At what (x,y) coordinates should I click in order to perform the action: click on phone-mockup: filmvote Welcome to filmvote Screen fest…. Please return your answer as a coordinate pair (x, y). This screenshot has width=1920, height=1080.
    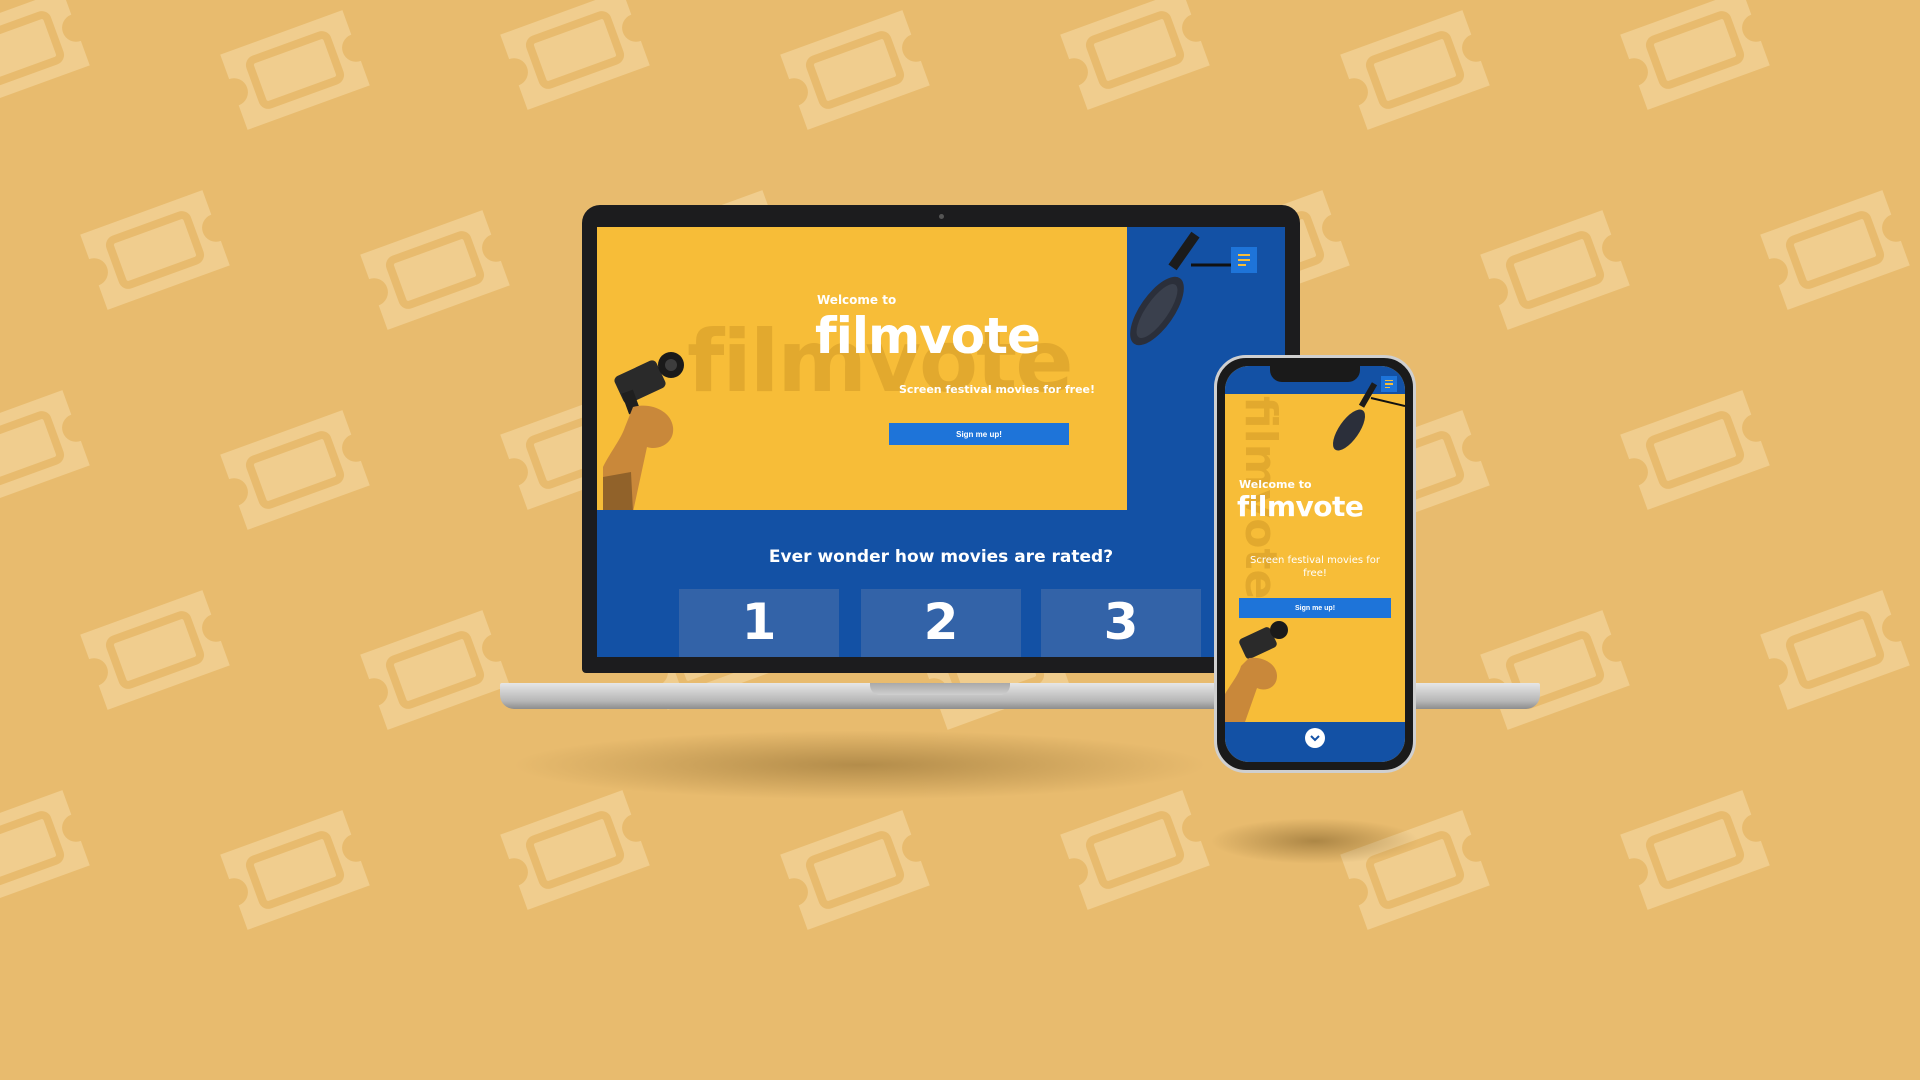
    Looking at the image, I should click on (1315, 564).